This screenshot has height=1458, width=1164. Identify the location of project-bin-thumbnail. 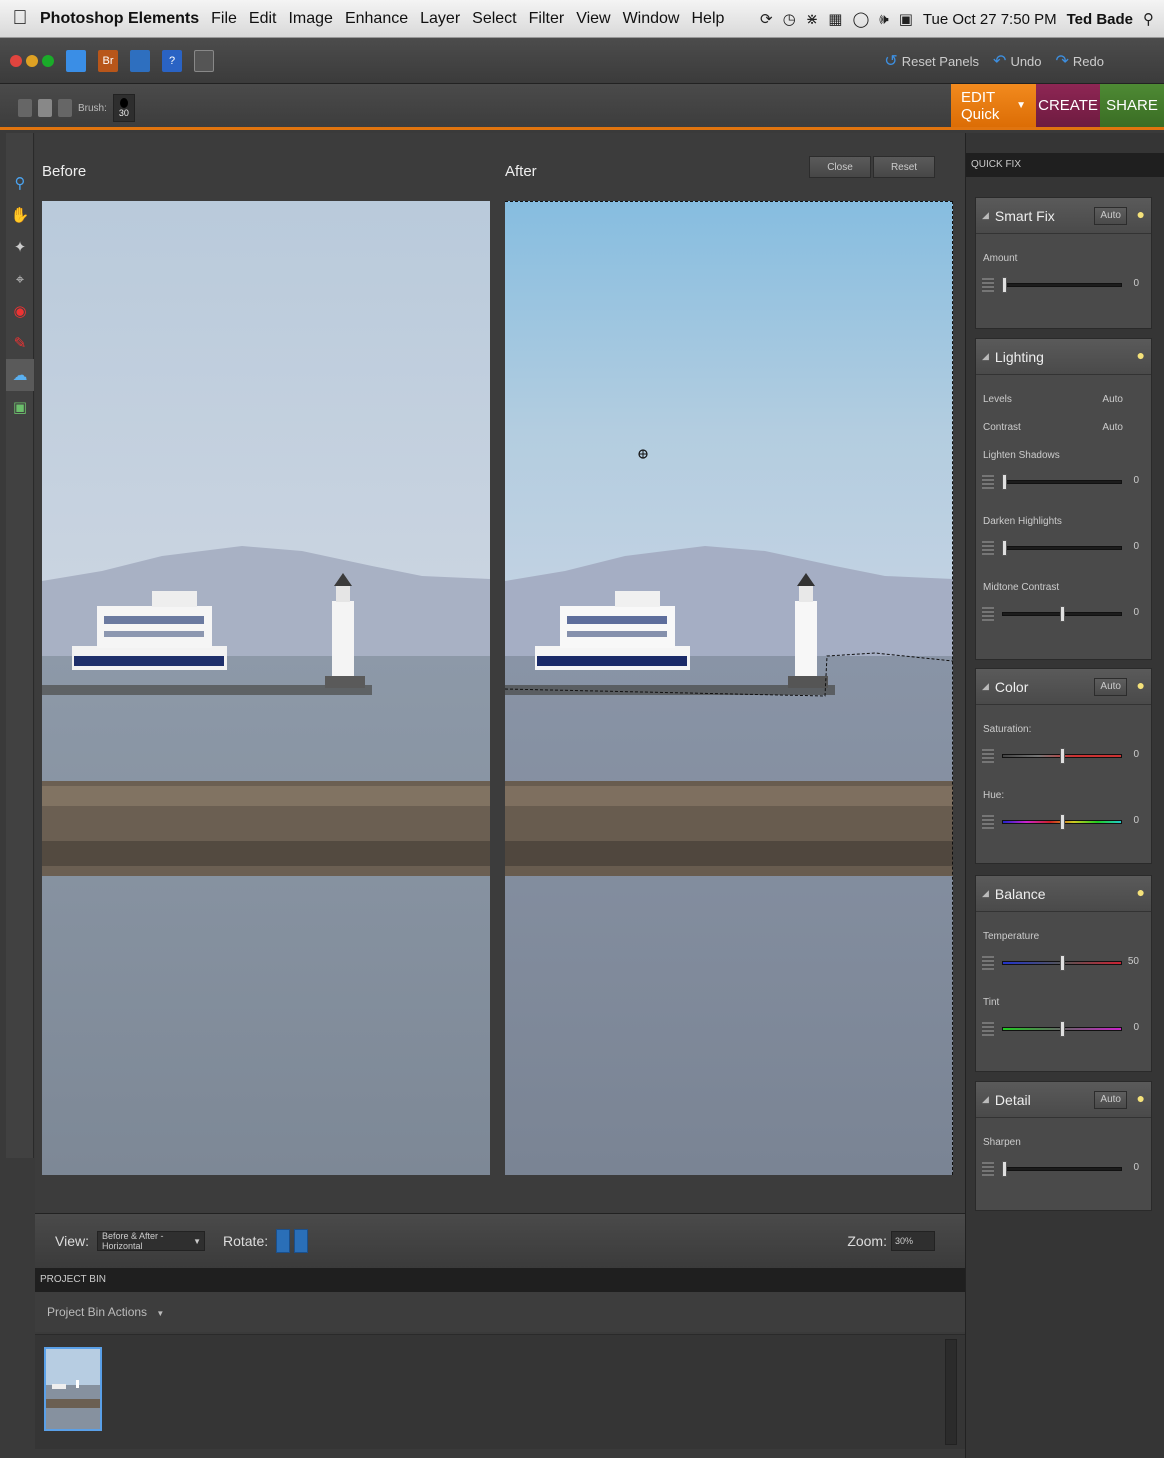
(73, 1389).